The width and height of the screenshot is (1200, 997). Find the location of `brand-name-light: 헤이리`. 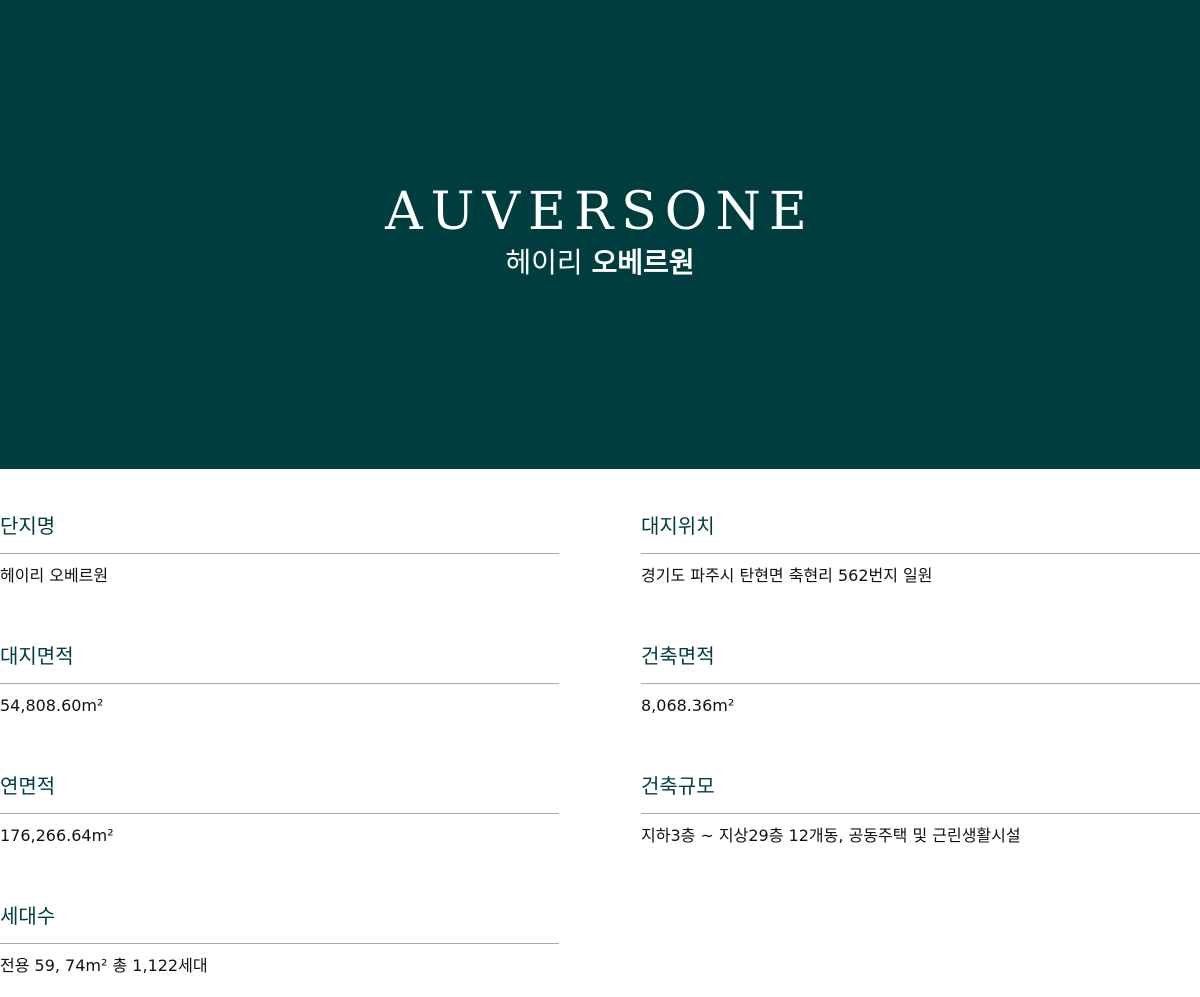

brand-name-light: 헤이리 is located at coordinates (544, 262).